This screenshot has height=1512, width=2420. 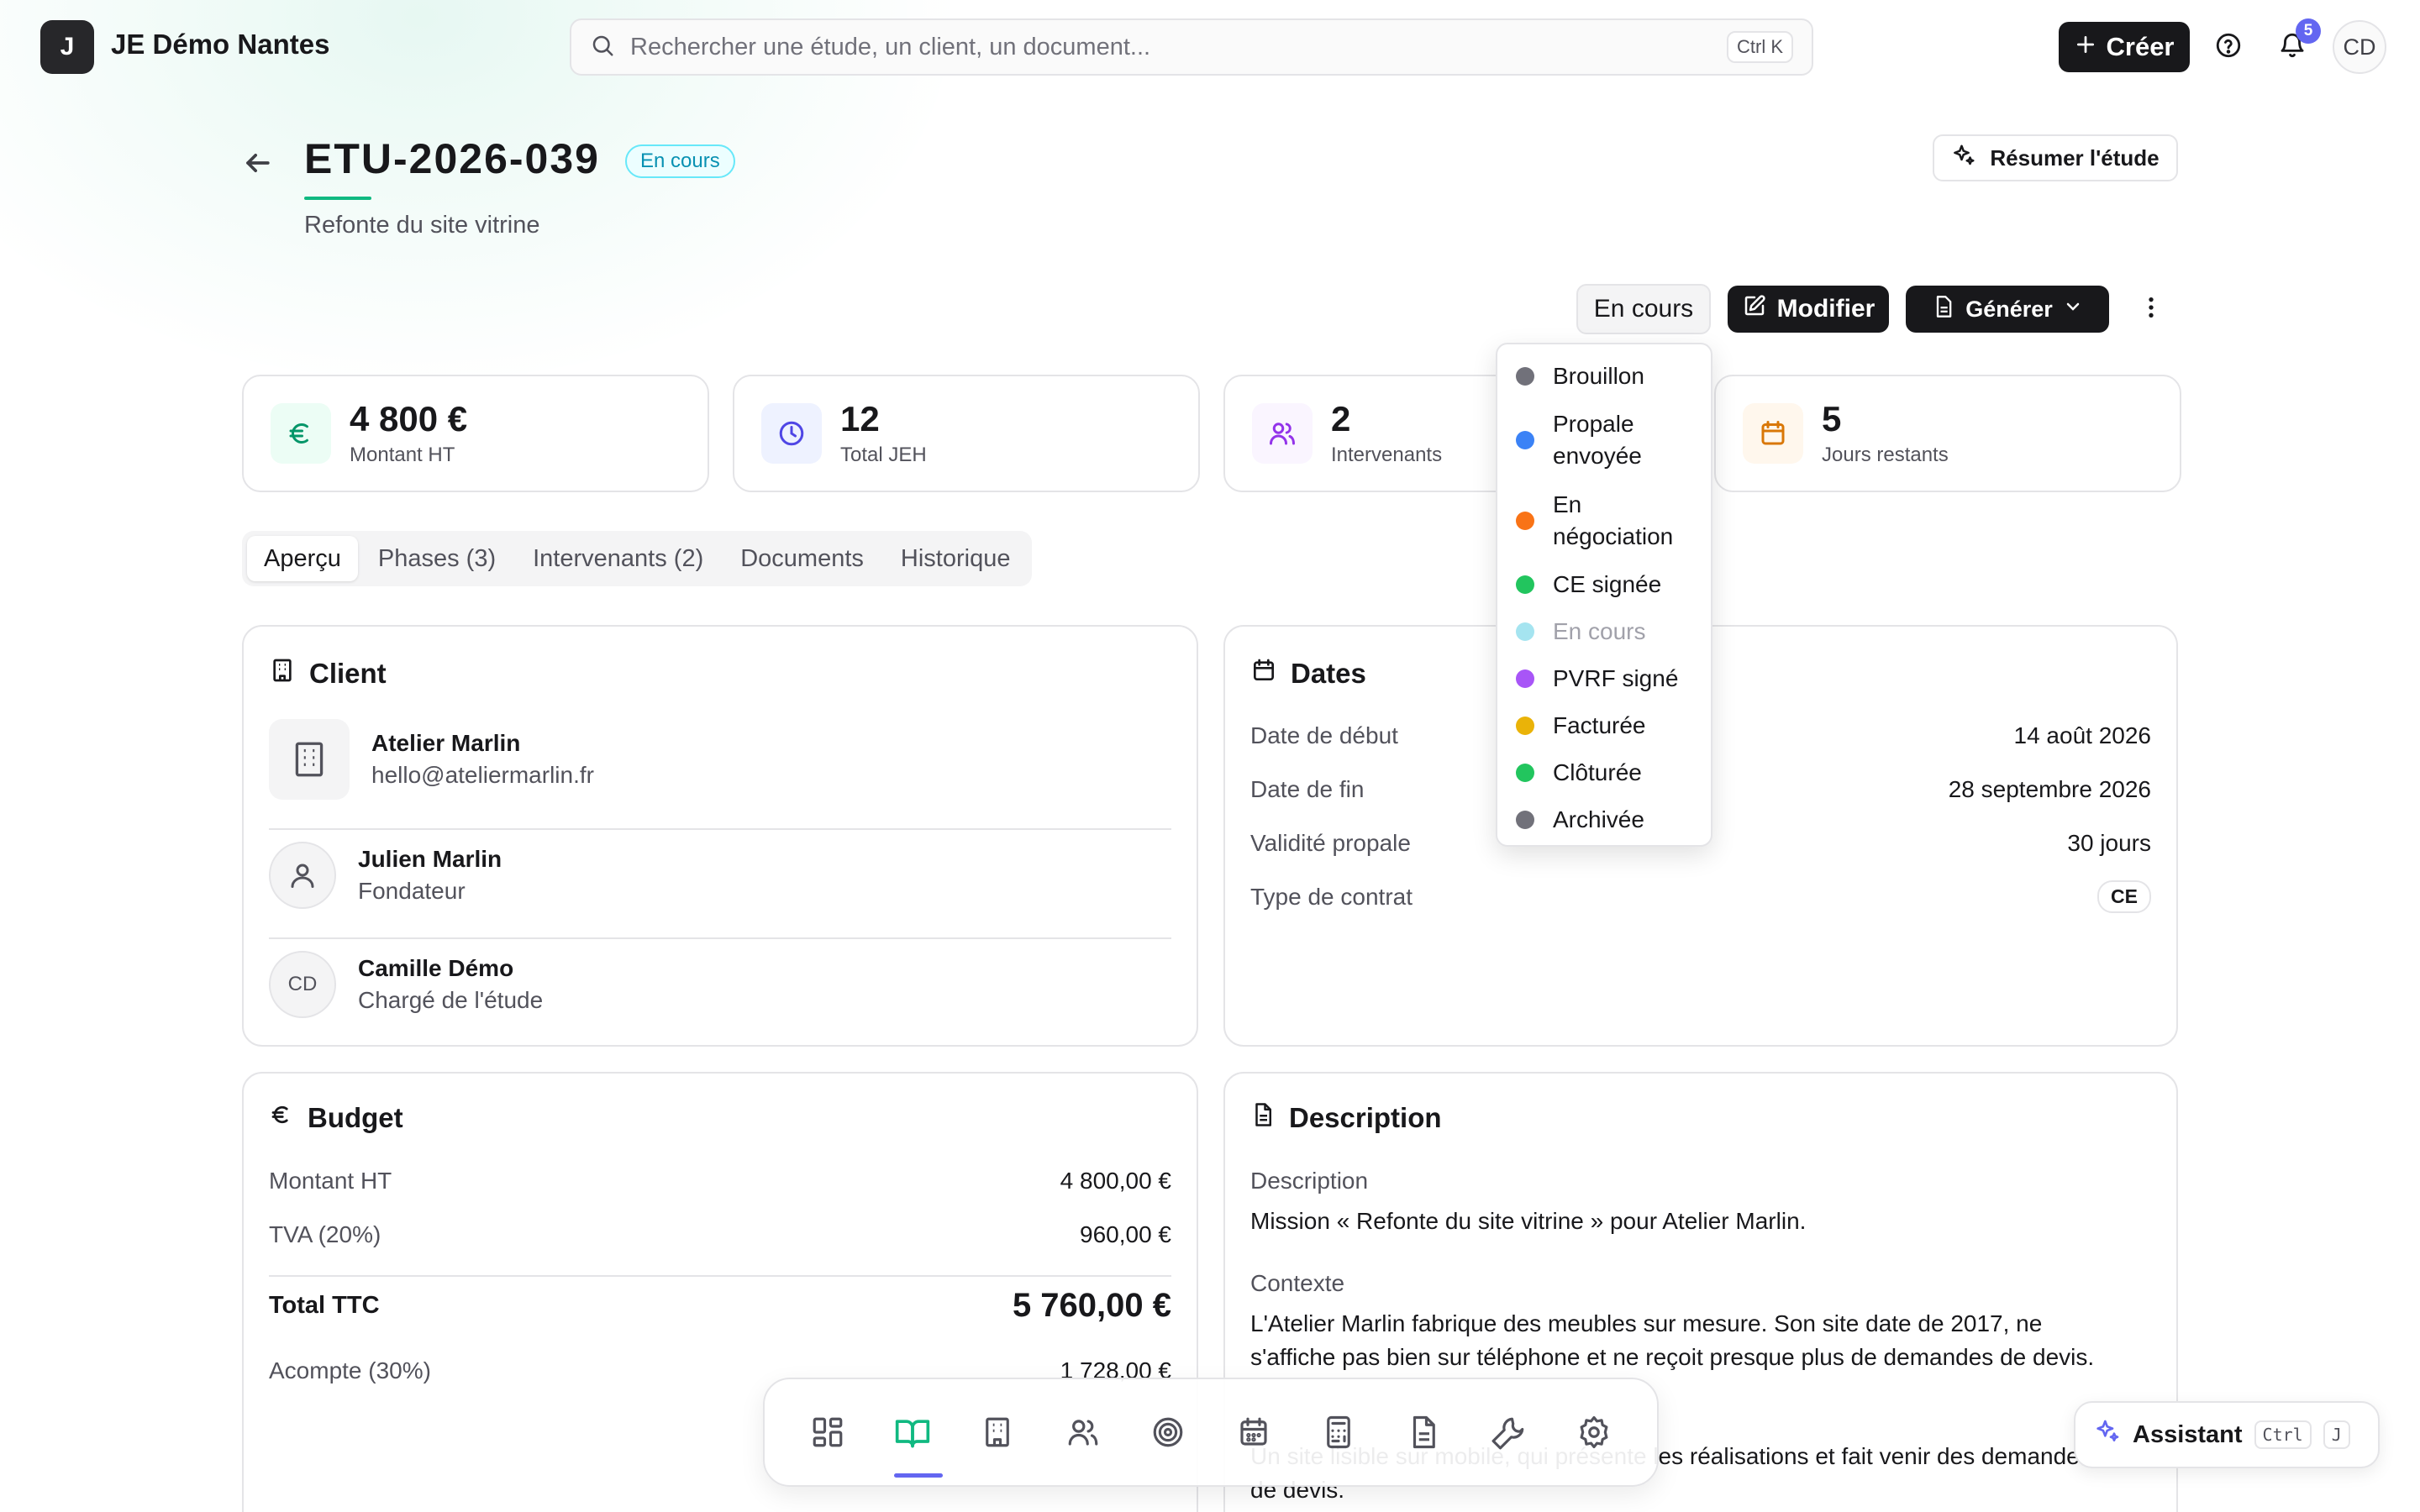 What do you see at coordinates (1760, 47) in the screenshot?
I see `search-shortcut-badge: Ctrl K` at bounding box center [1760, 47].